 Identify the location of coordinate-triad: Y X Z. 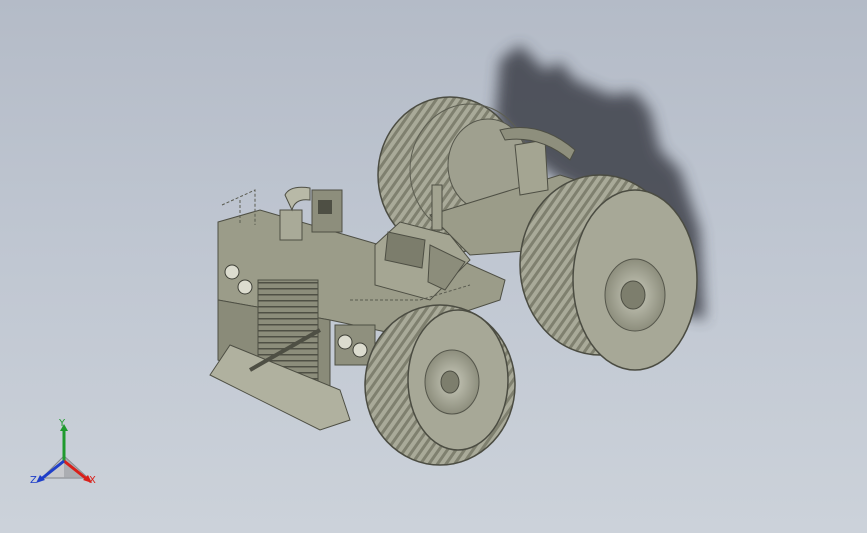
(66, 456).